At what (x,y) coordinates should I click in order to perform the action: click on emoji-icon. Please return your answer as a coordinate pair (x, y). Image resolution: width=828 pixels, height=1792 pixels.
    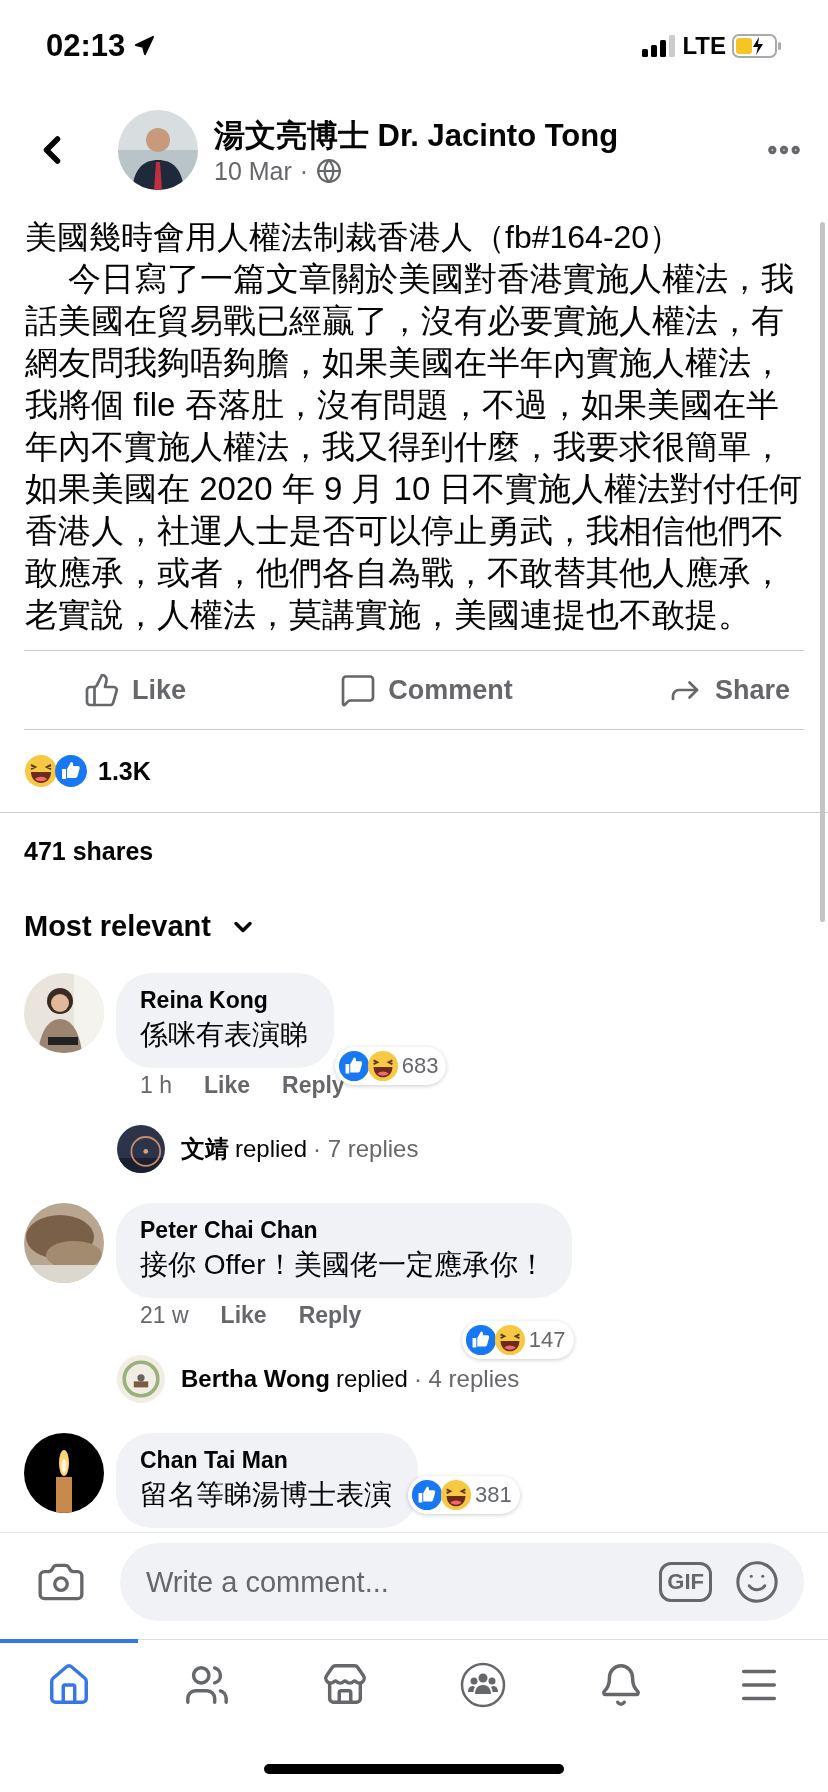
    Looking at the image, I should click on (757, 1582).